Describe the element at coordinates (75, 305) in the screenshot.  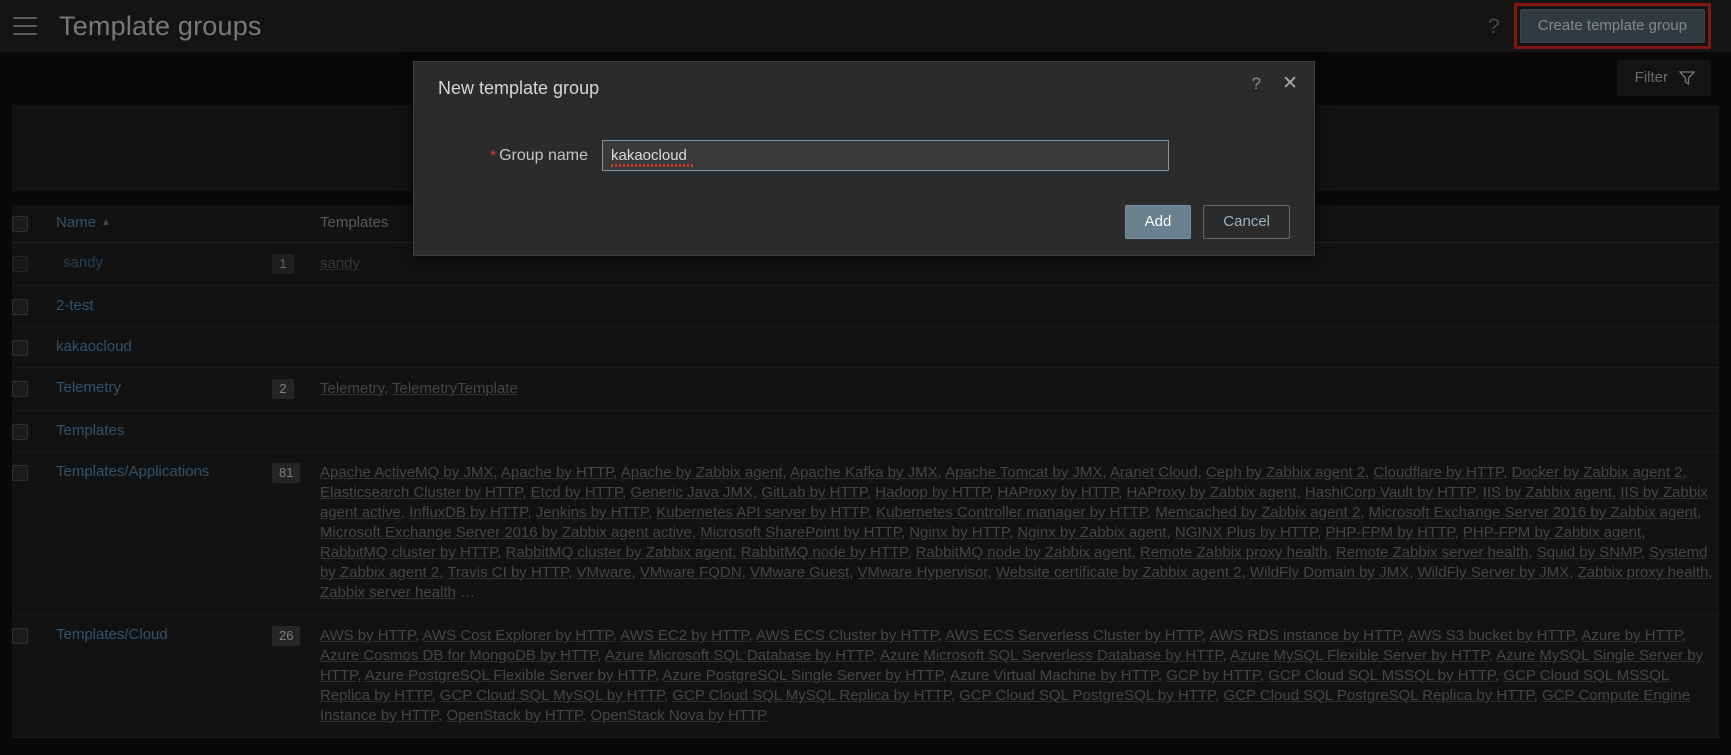
I see `group-name-link: 2-test` at that location.